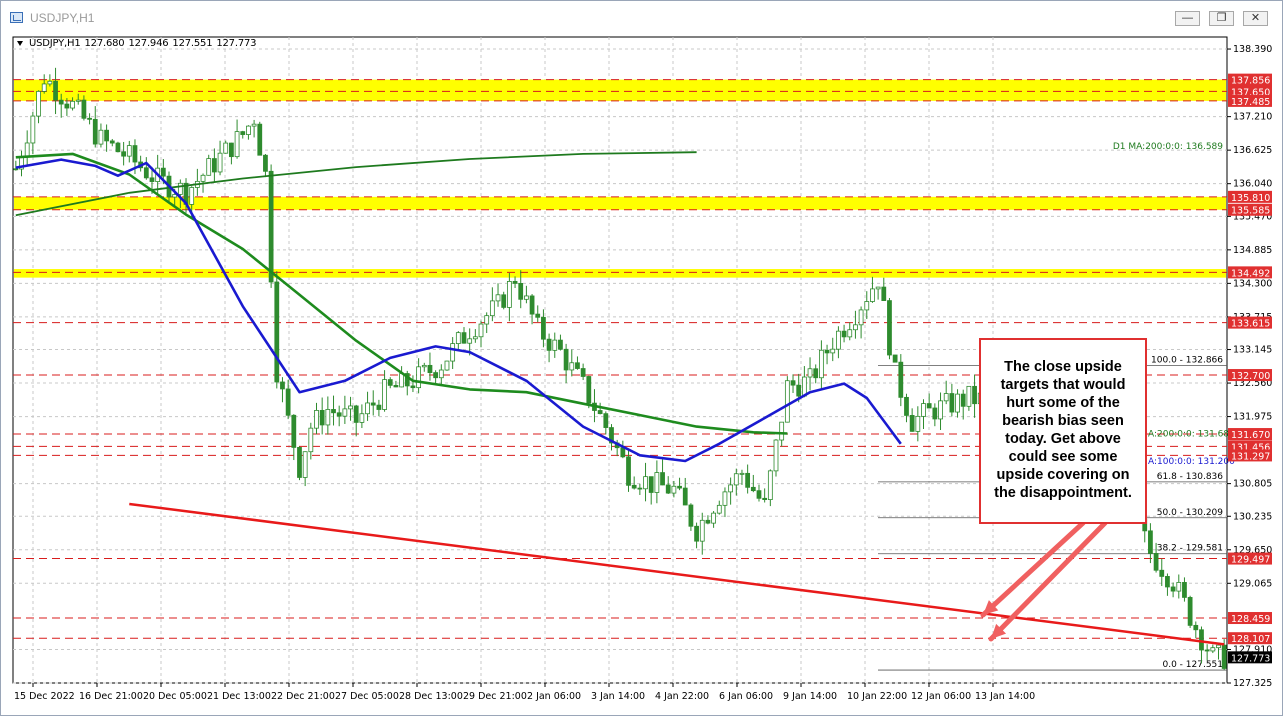 The width and height of the screenshot is (1283, 716). I want to click on price-axis-label: 136.625, so click(1252, 150).